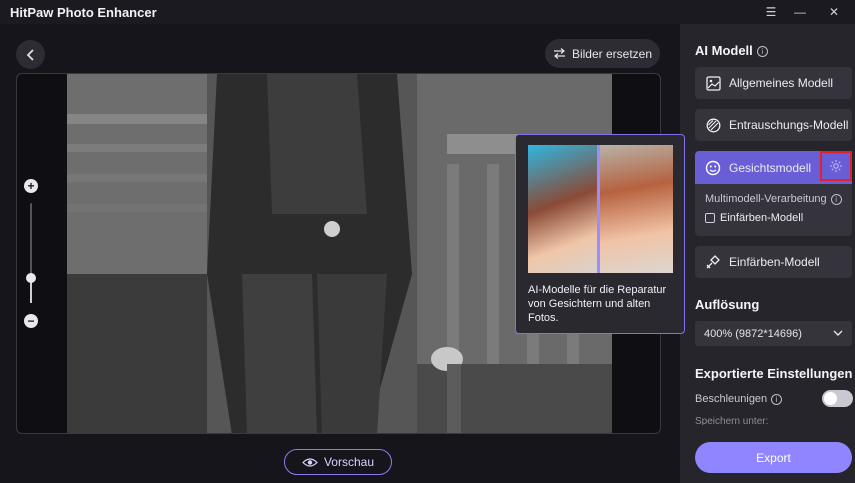 This screenshot has height=483, width=855. Describe the element at coordinates (781, 83) in the screenshot. I see `model-label: Allgemeines Modell` at that location.